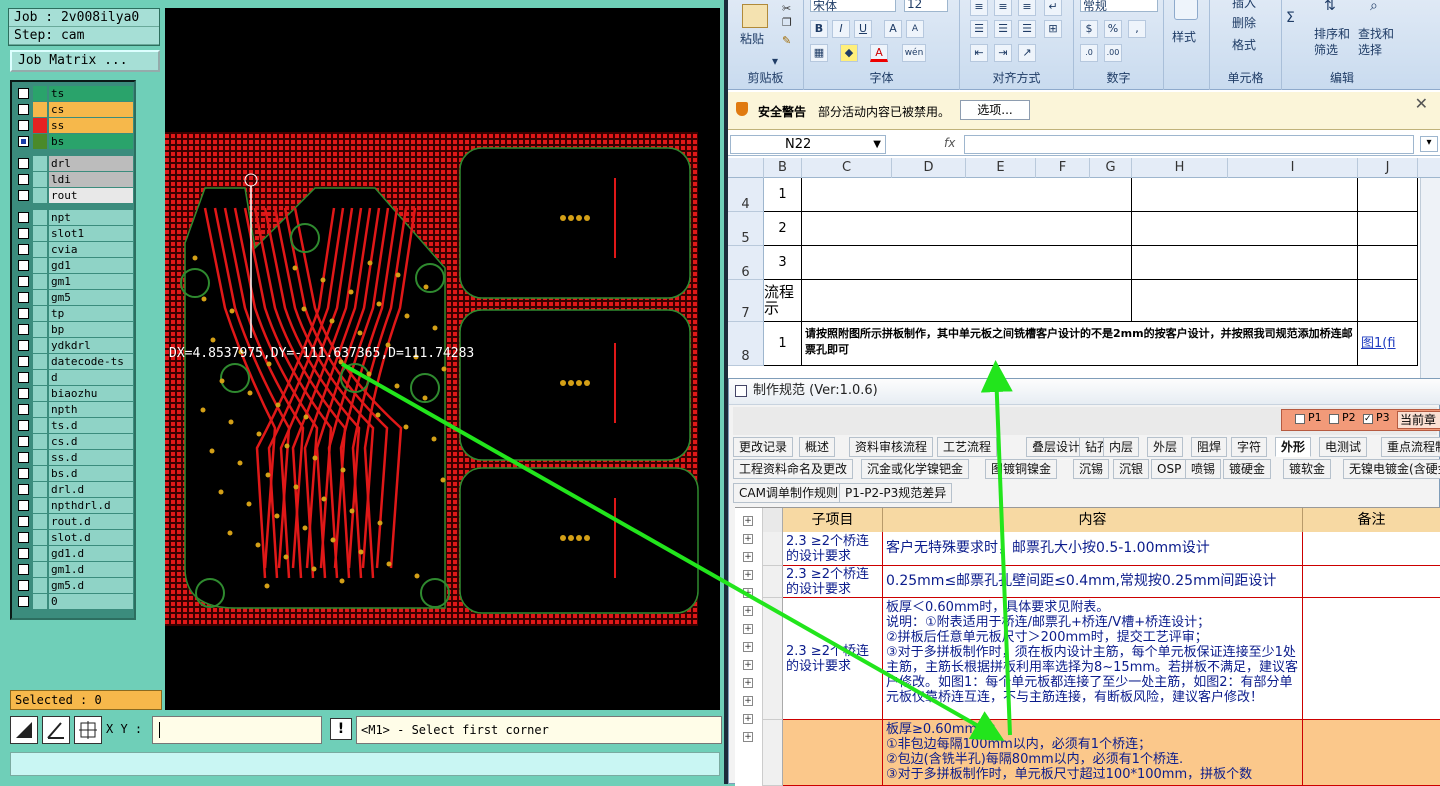 This screenshot has height=786, width=1440. Describe the element at coordinates (74, 163) in the screenshot. I see `layer-row: drl` at that location.